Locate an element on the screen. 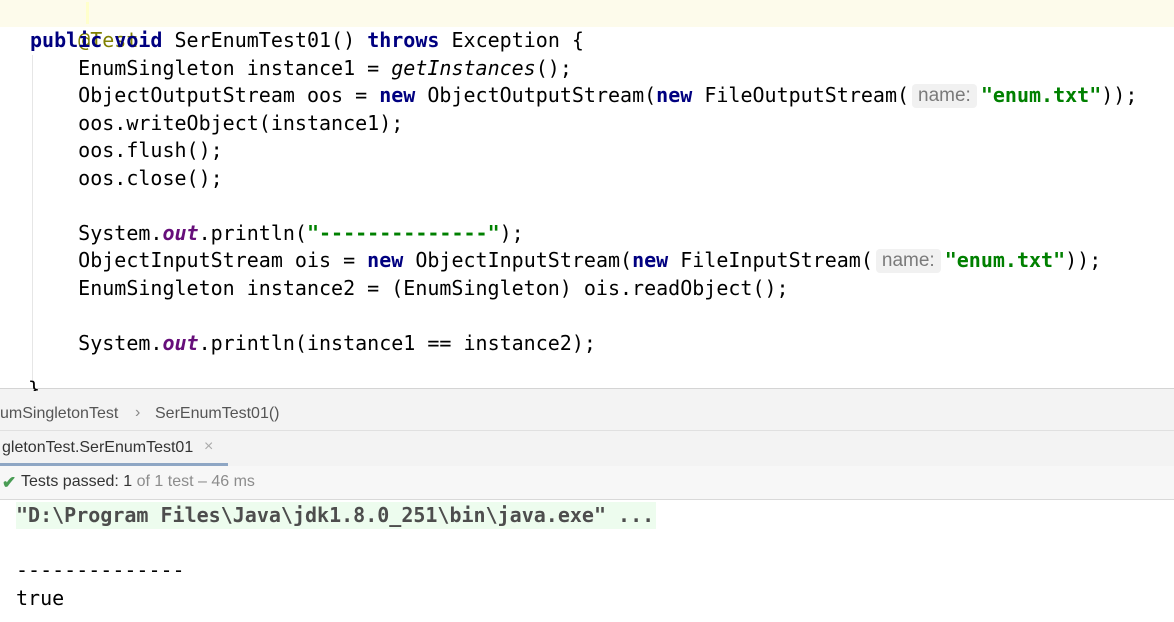 This screenshot has width=1174, height=622. code-line-annotation: @Test is located at coordinates (84, 26).